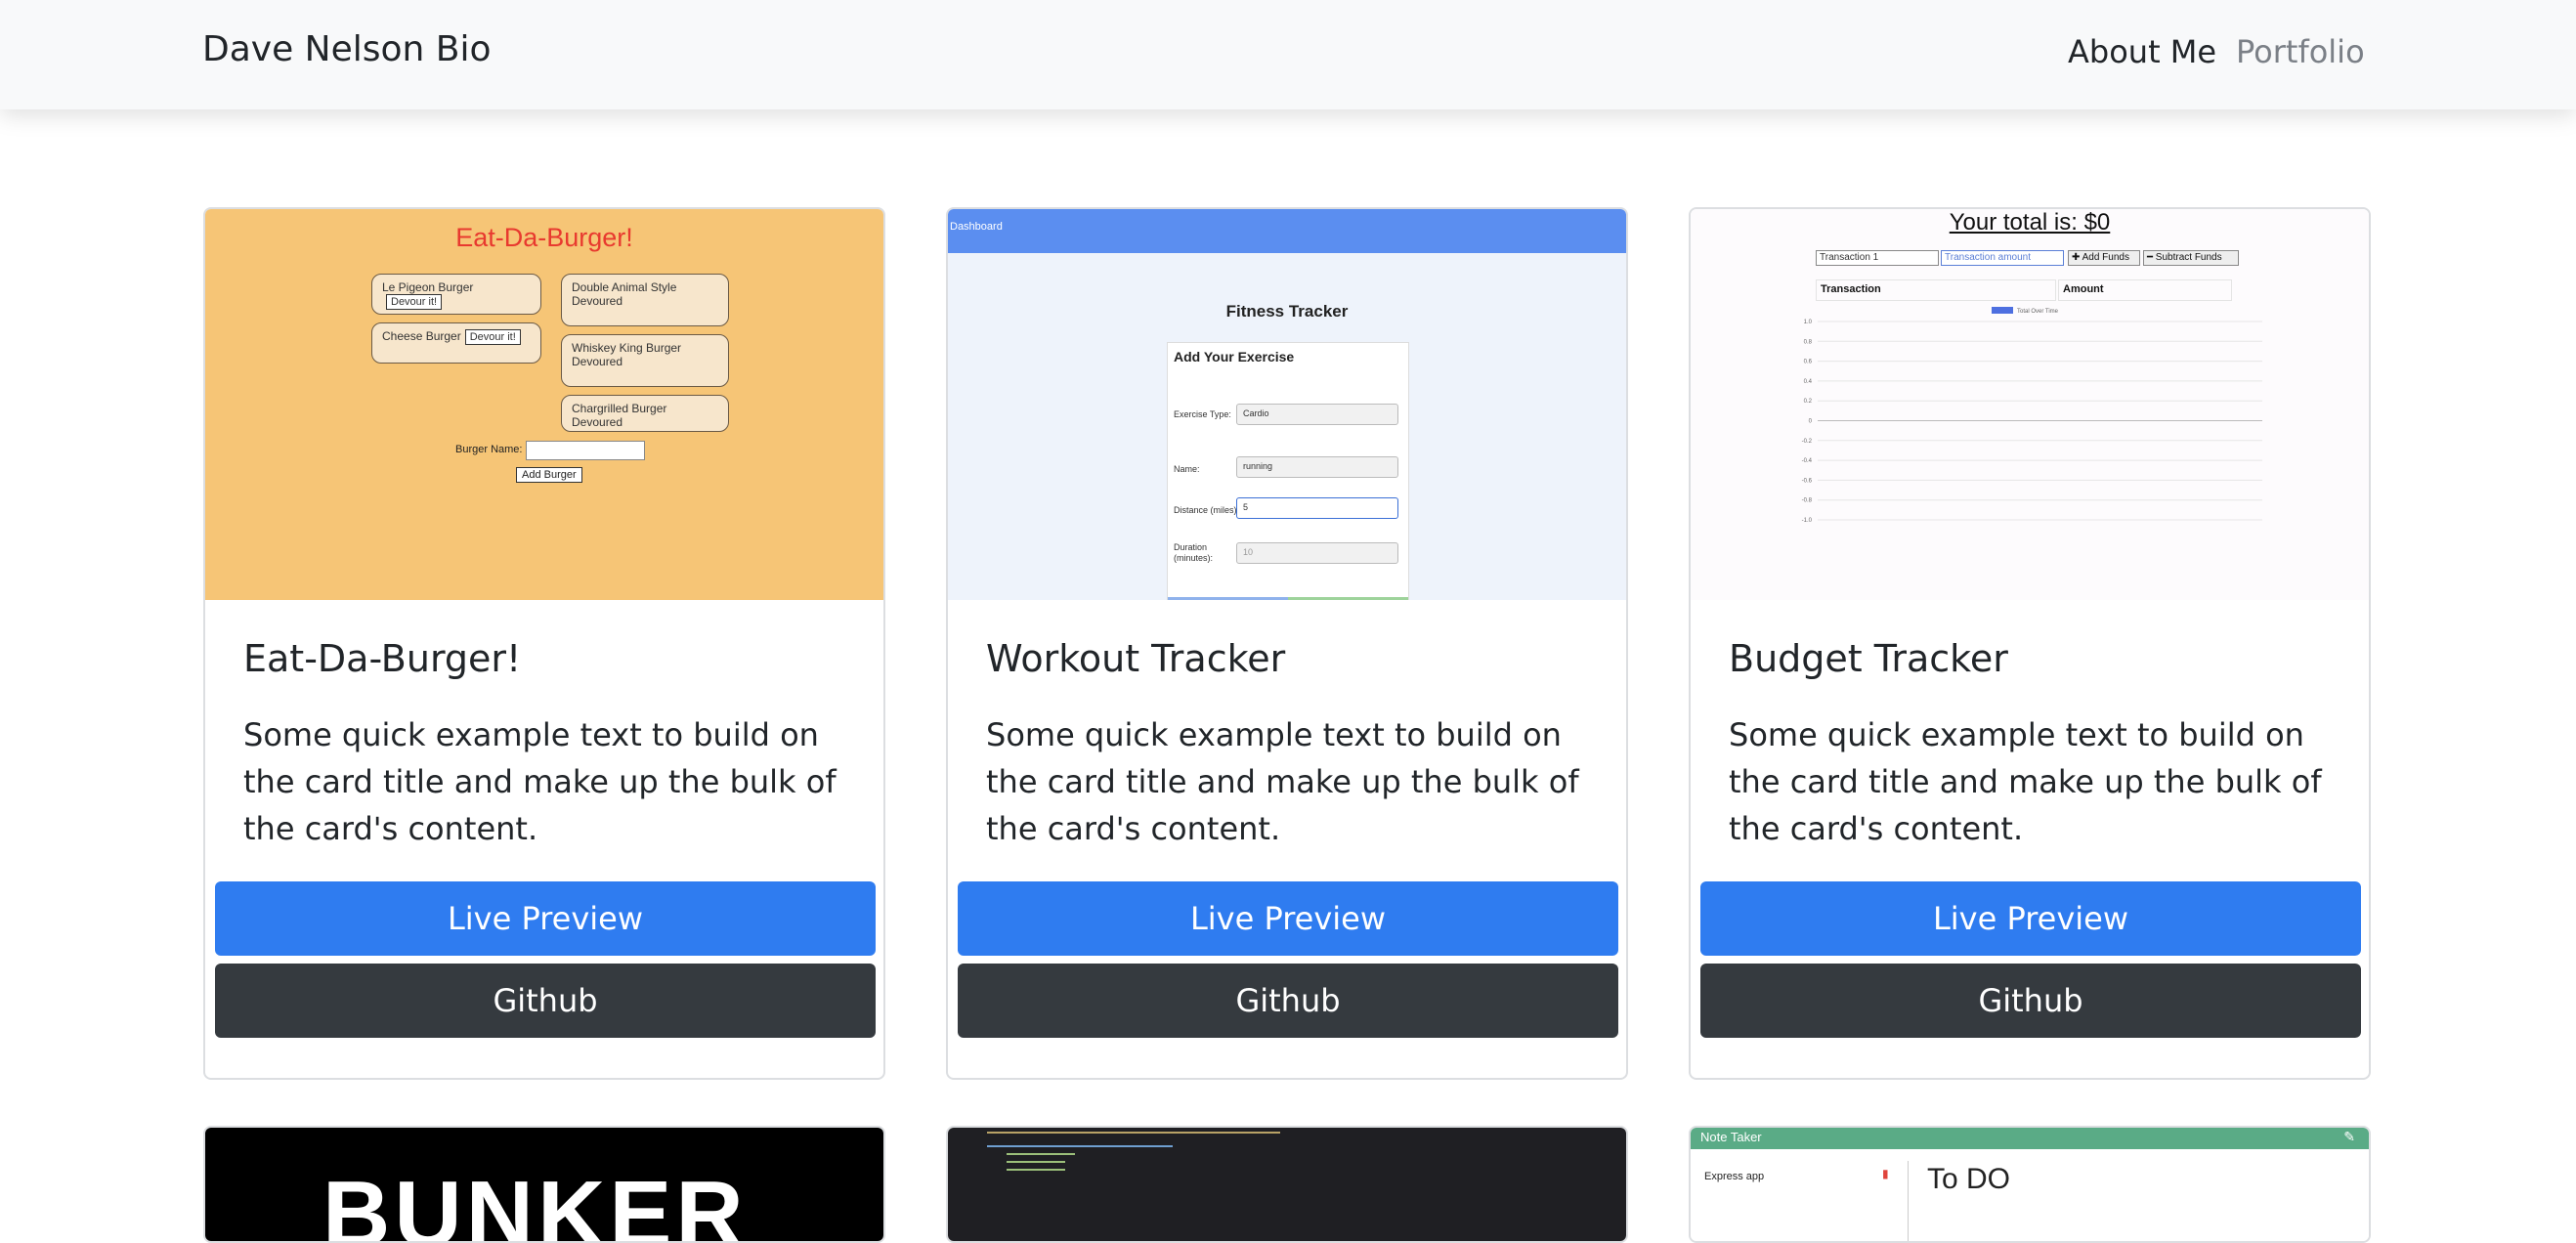 Image resolution: width=2576 pixels, height=1243 pixels. What do you see at coordinates (2032, 422) in the screenshot?
I see `thumbnail-chart-grid: 1.0 0.8 0.6 0.4 0.2 0 -0.2 -0.4 -0.6 -0.8 -1.0` at bounding box center [2032, 422].